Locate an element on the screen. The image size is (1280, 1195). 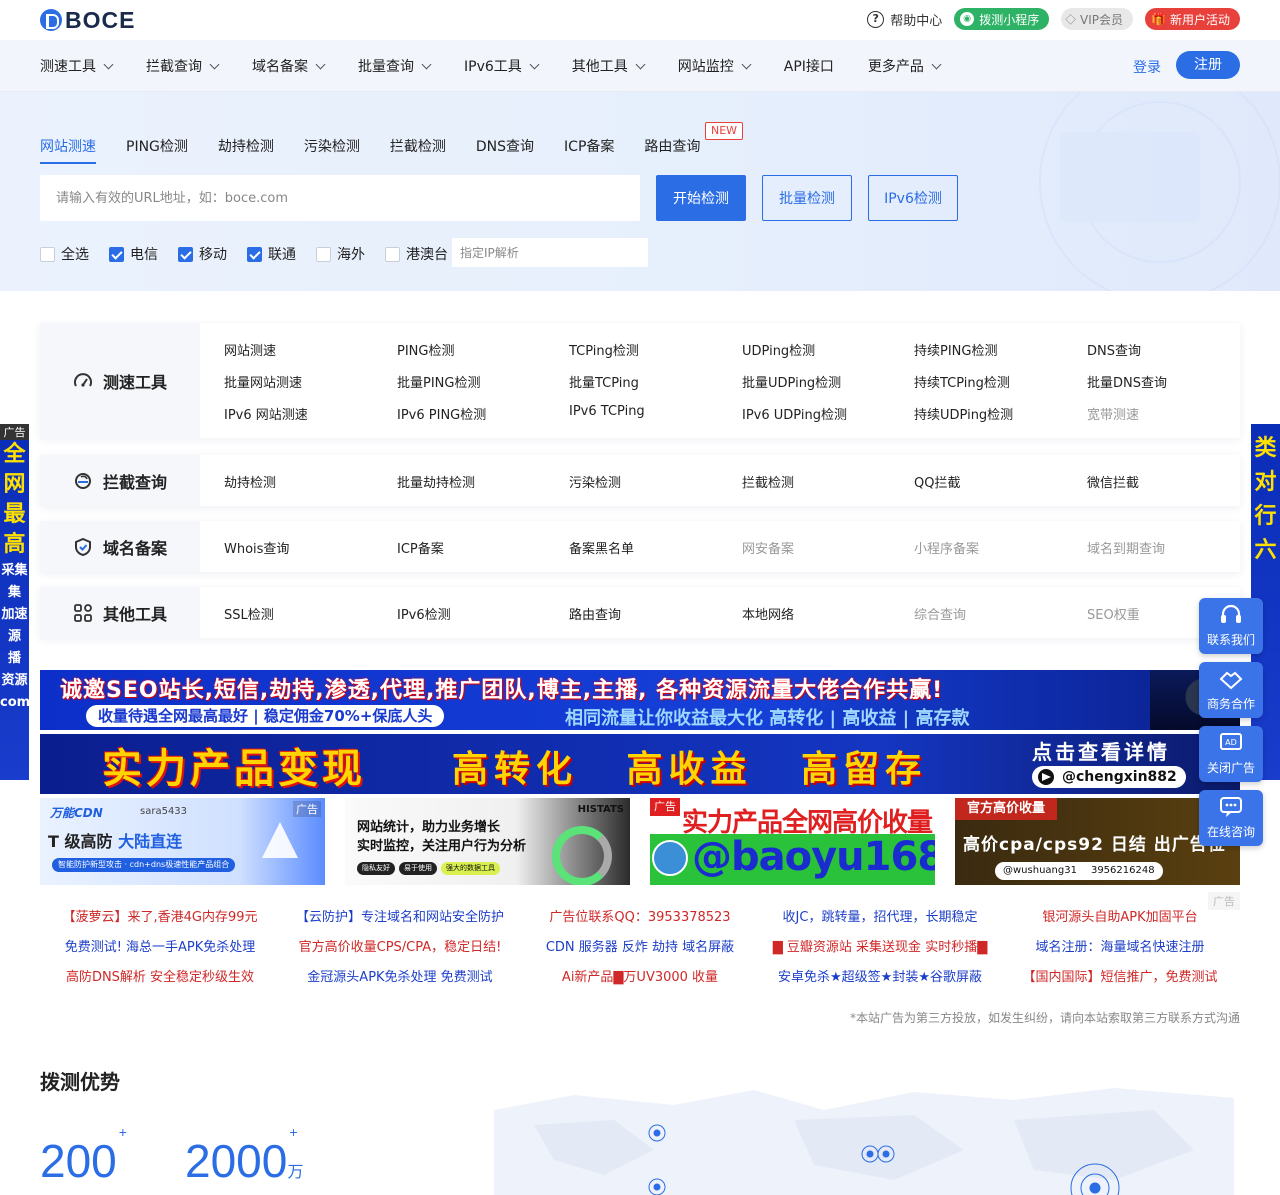
ad-tile-baoyu: 广告 实力产品全网高价收量 @baoyu168 is located at coordinates (792, 841).